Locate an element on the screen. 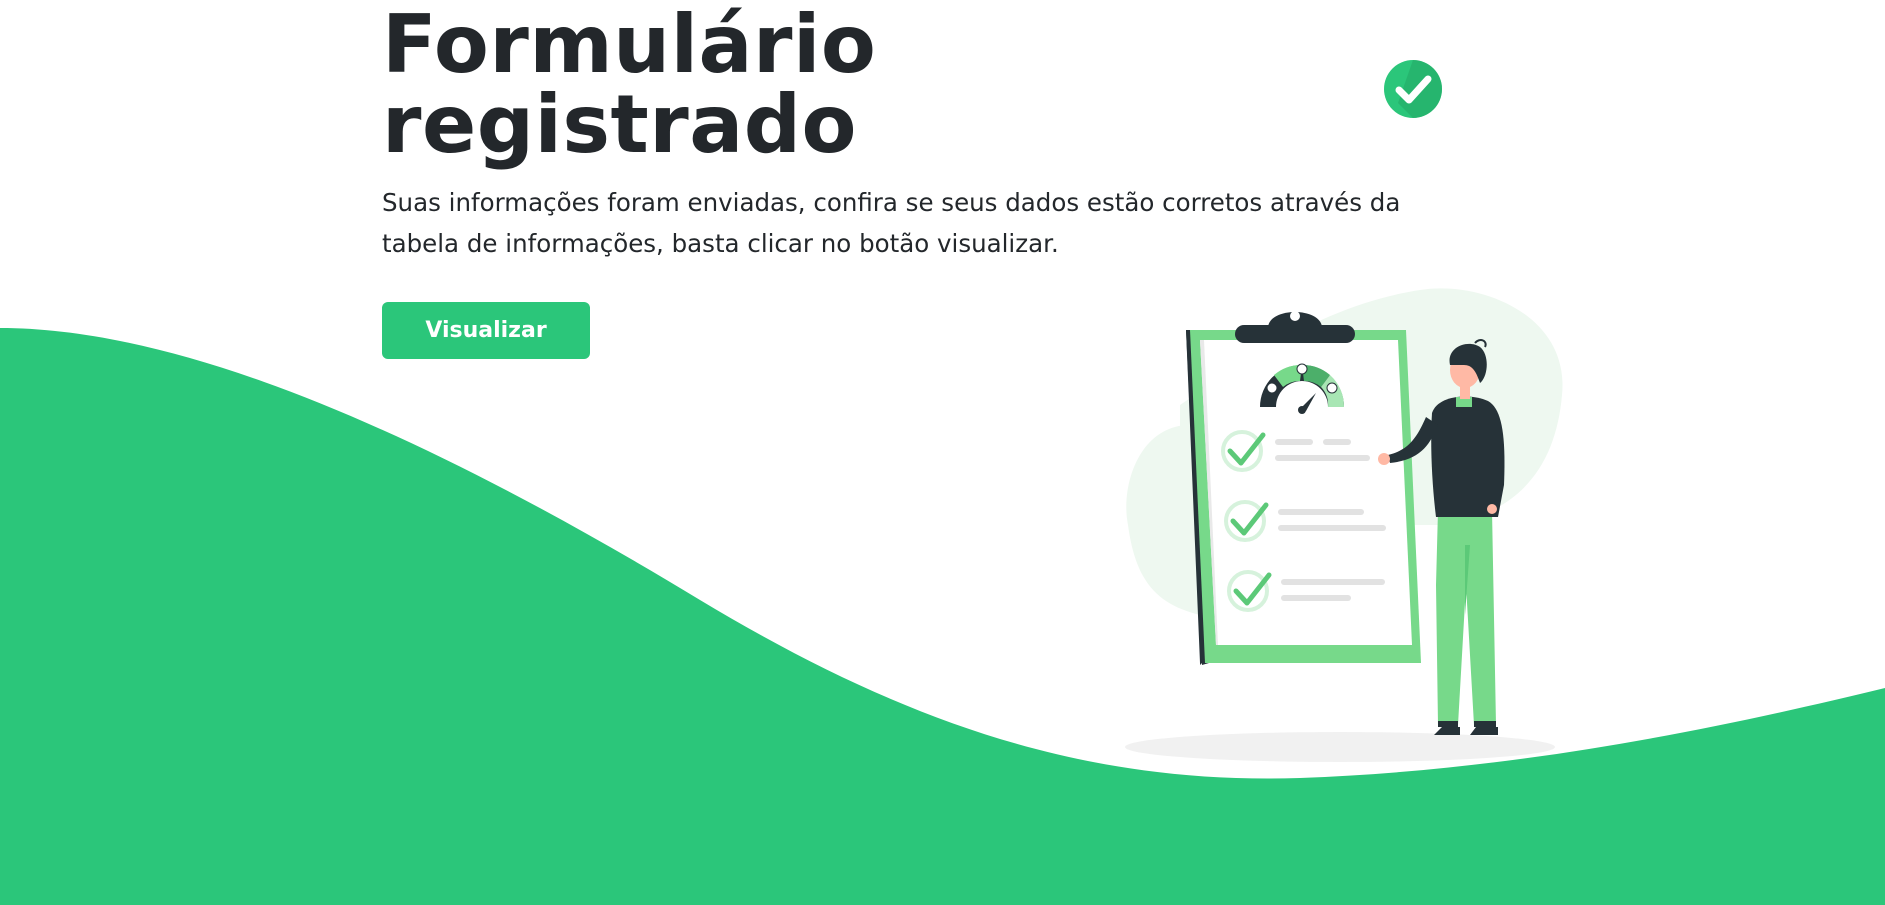 The width and height of the screenshot is (1885, 905). title-row: Formulário registrado is located at coordinates (912, 85).